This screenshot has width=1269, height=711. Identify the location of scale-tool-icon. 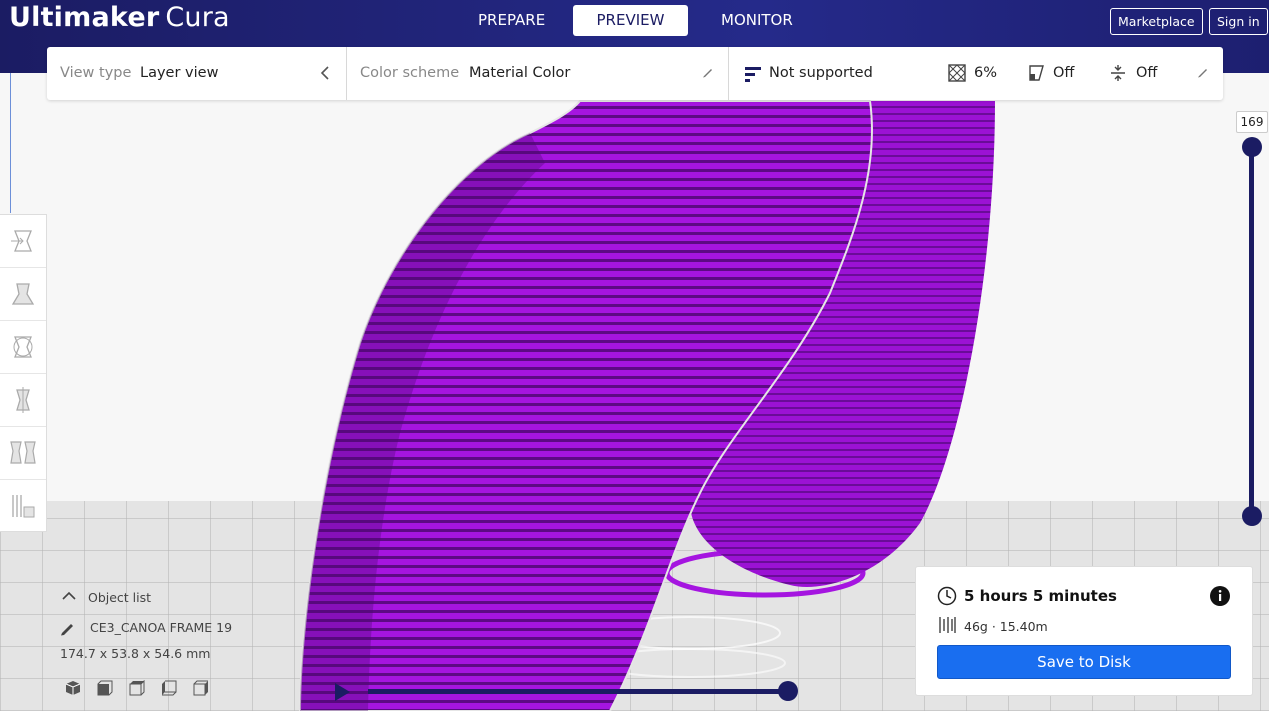
(23, 294).